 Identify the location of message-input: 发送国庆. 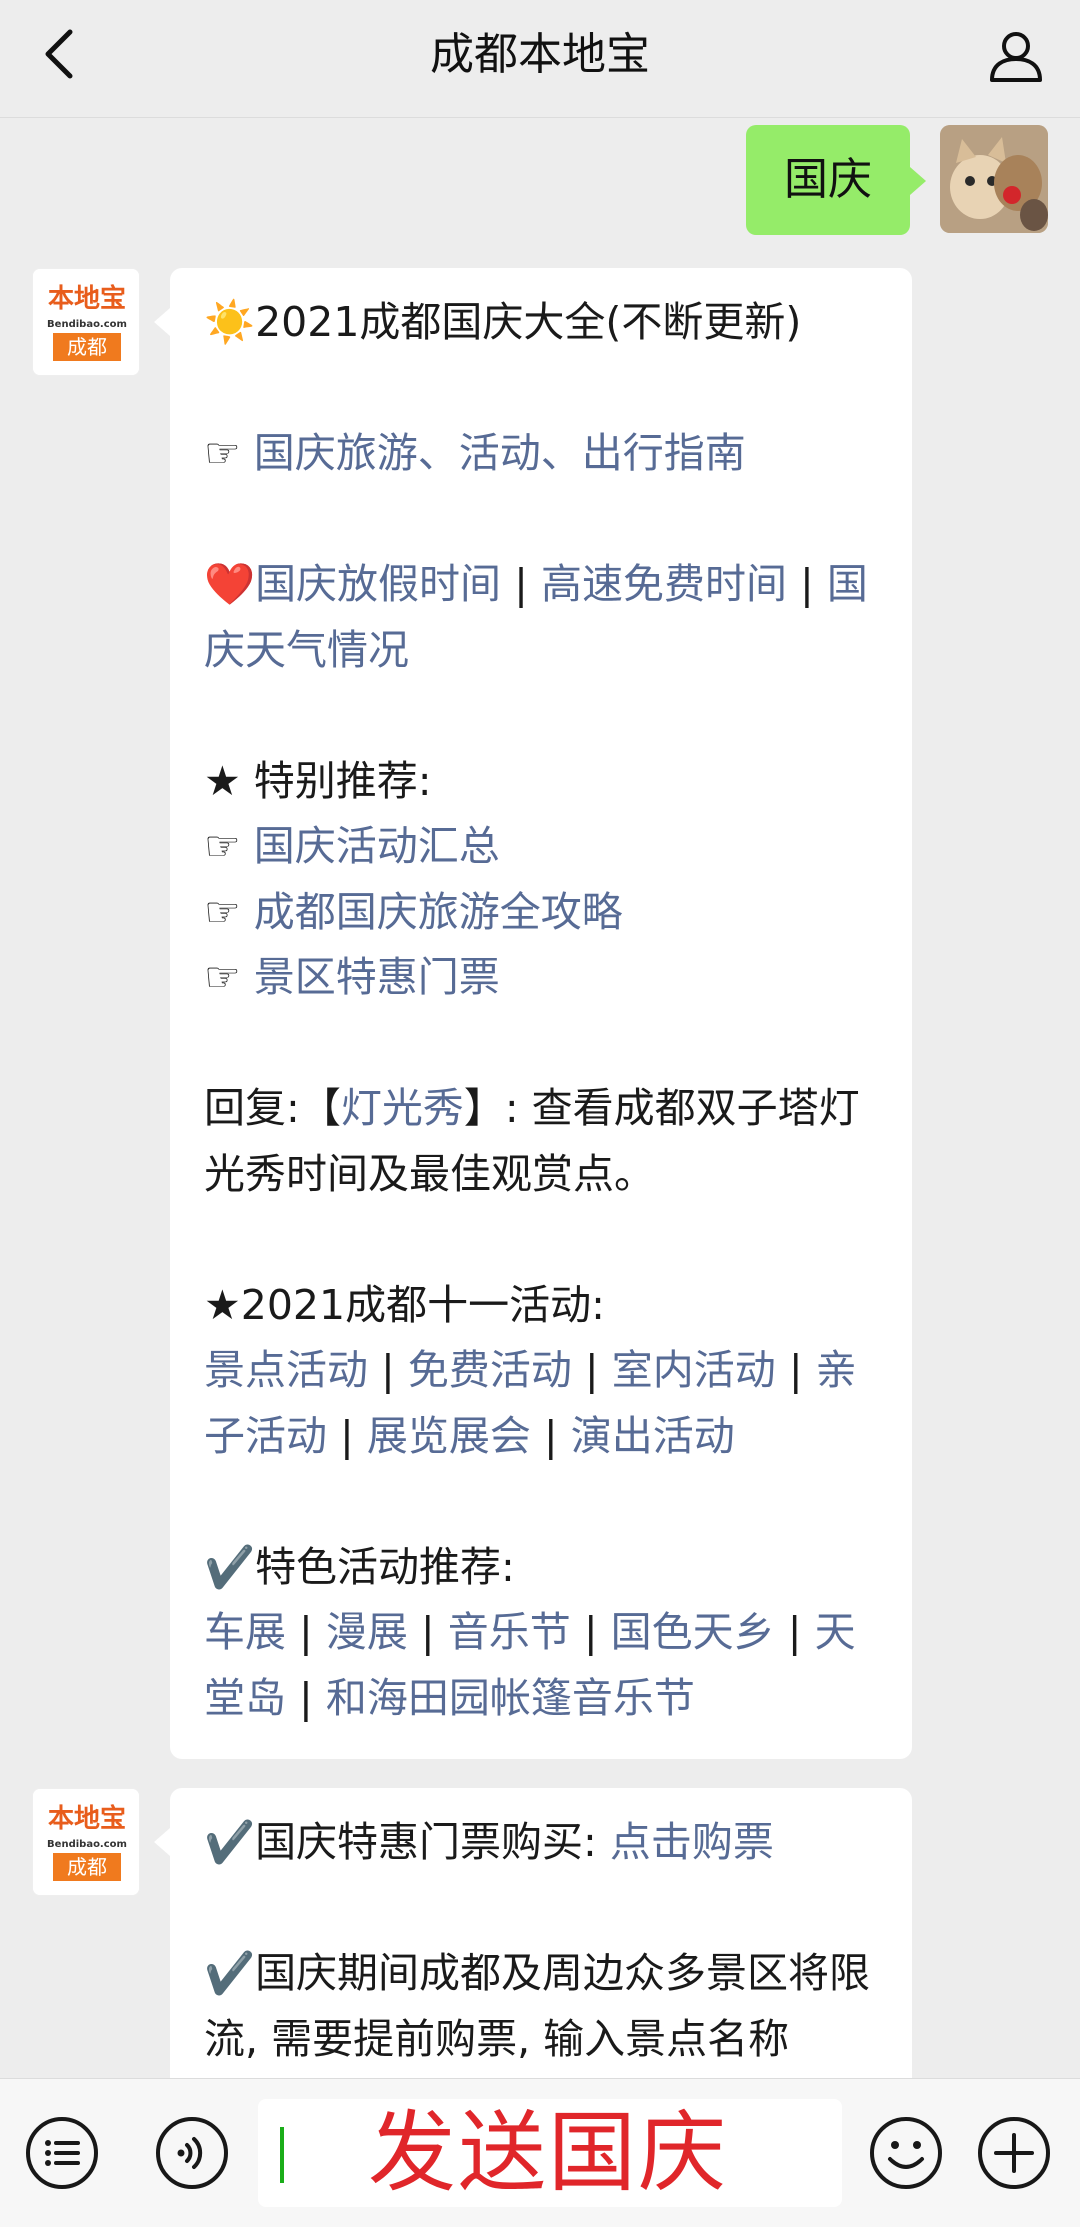
(550, 2153).